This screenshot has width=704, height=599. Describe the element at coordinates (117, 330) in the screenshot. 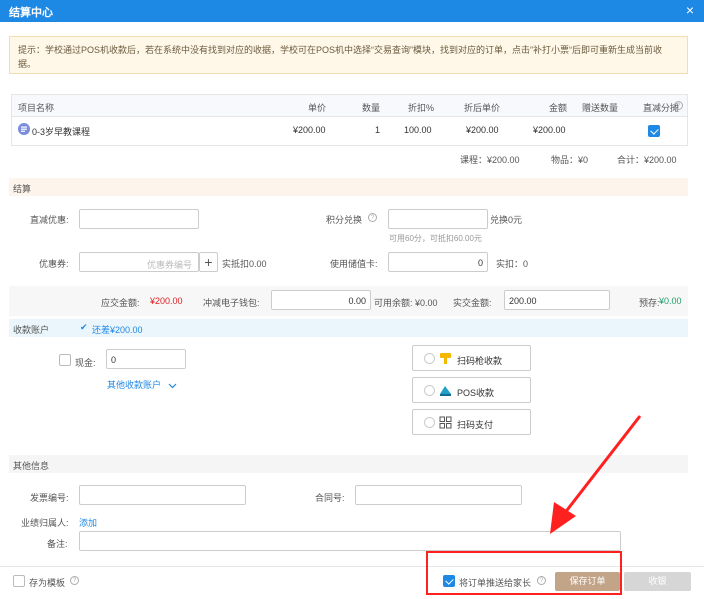

I see `remaining-amount: 还差¥200.00` at that location.